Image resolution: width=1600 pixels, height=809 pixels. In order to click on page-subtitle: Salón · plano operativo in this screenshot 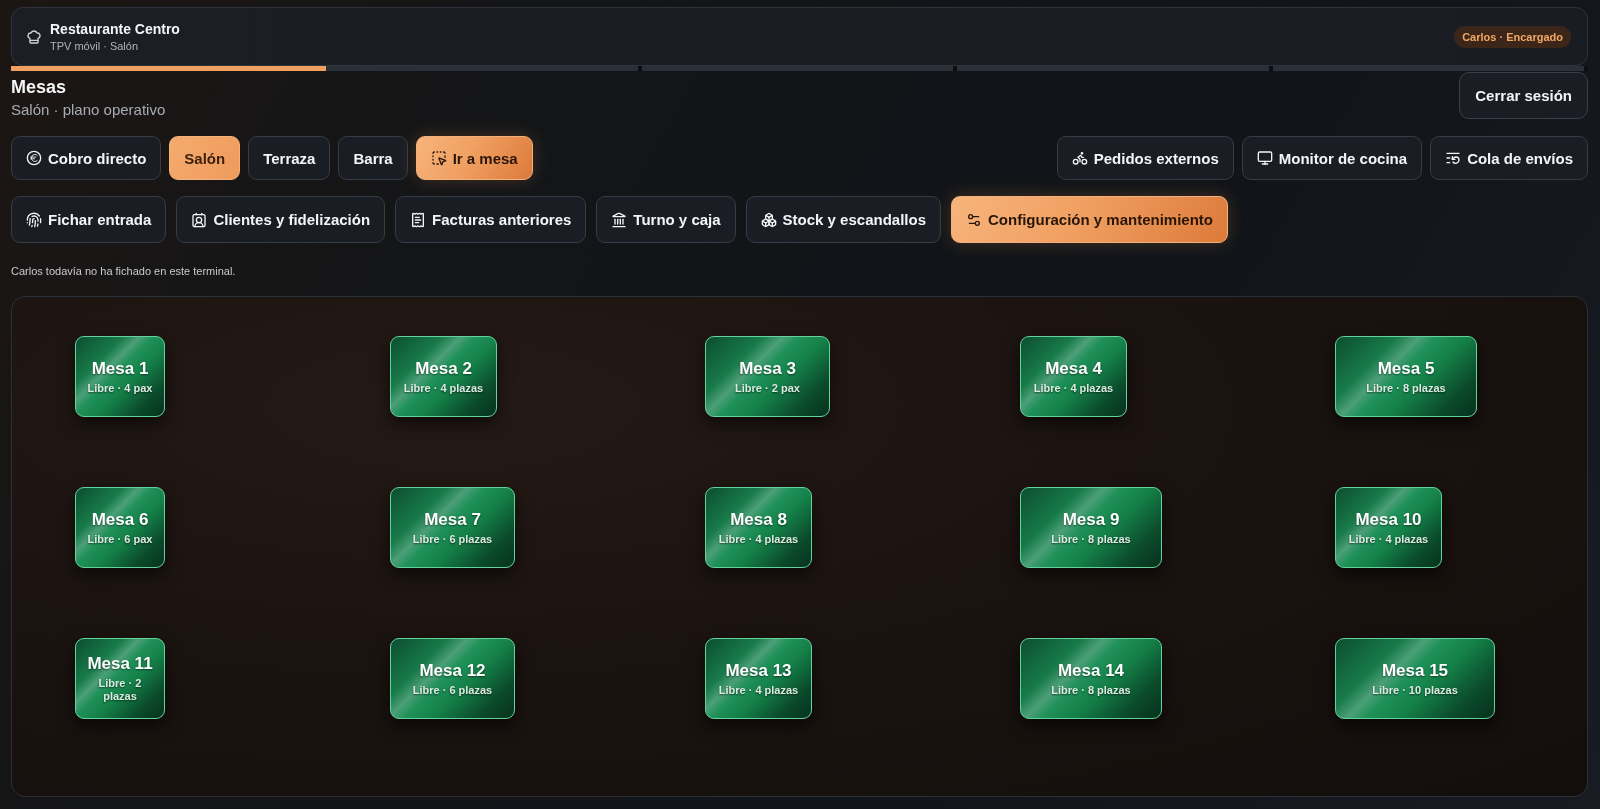, I will do `click(88, 109)`.